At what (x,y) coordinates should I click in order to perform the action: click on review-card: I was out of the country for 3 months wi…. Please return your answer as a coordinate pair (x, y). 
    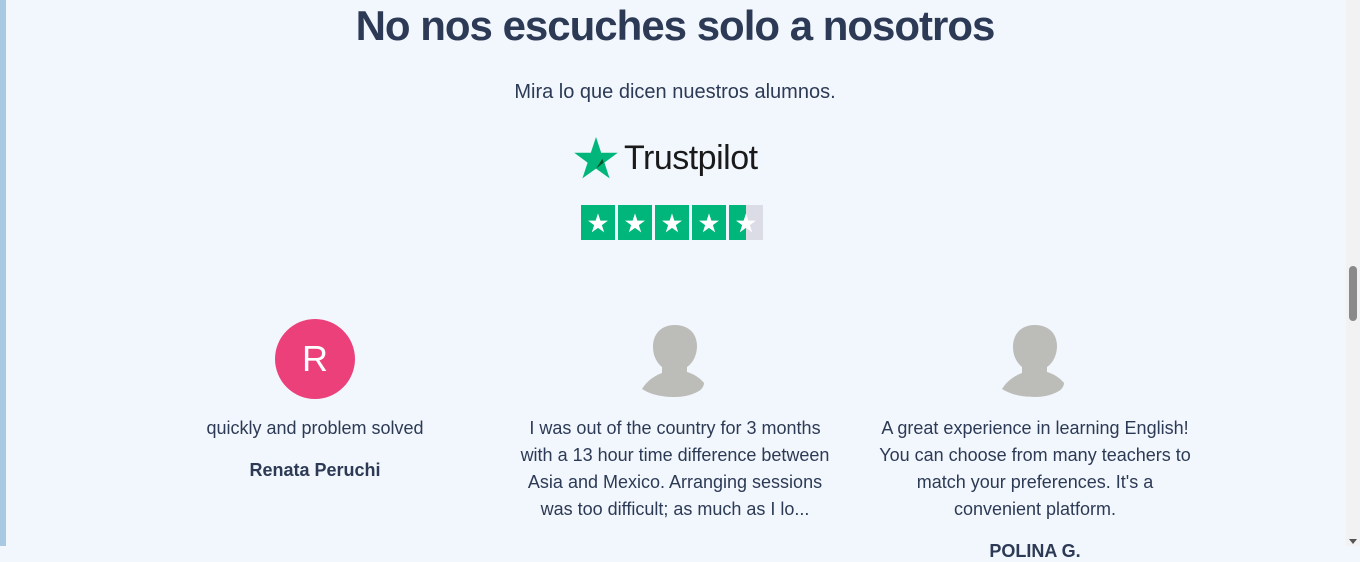
    Looking at the image, I should click on (675, 421).